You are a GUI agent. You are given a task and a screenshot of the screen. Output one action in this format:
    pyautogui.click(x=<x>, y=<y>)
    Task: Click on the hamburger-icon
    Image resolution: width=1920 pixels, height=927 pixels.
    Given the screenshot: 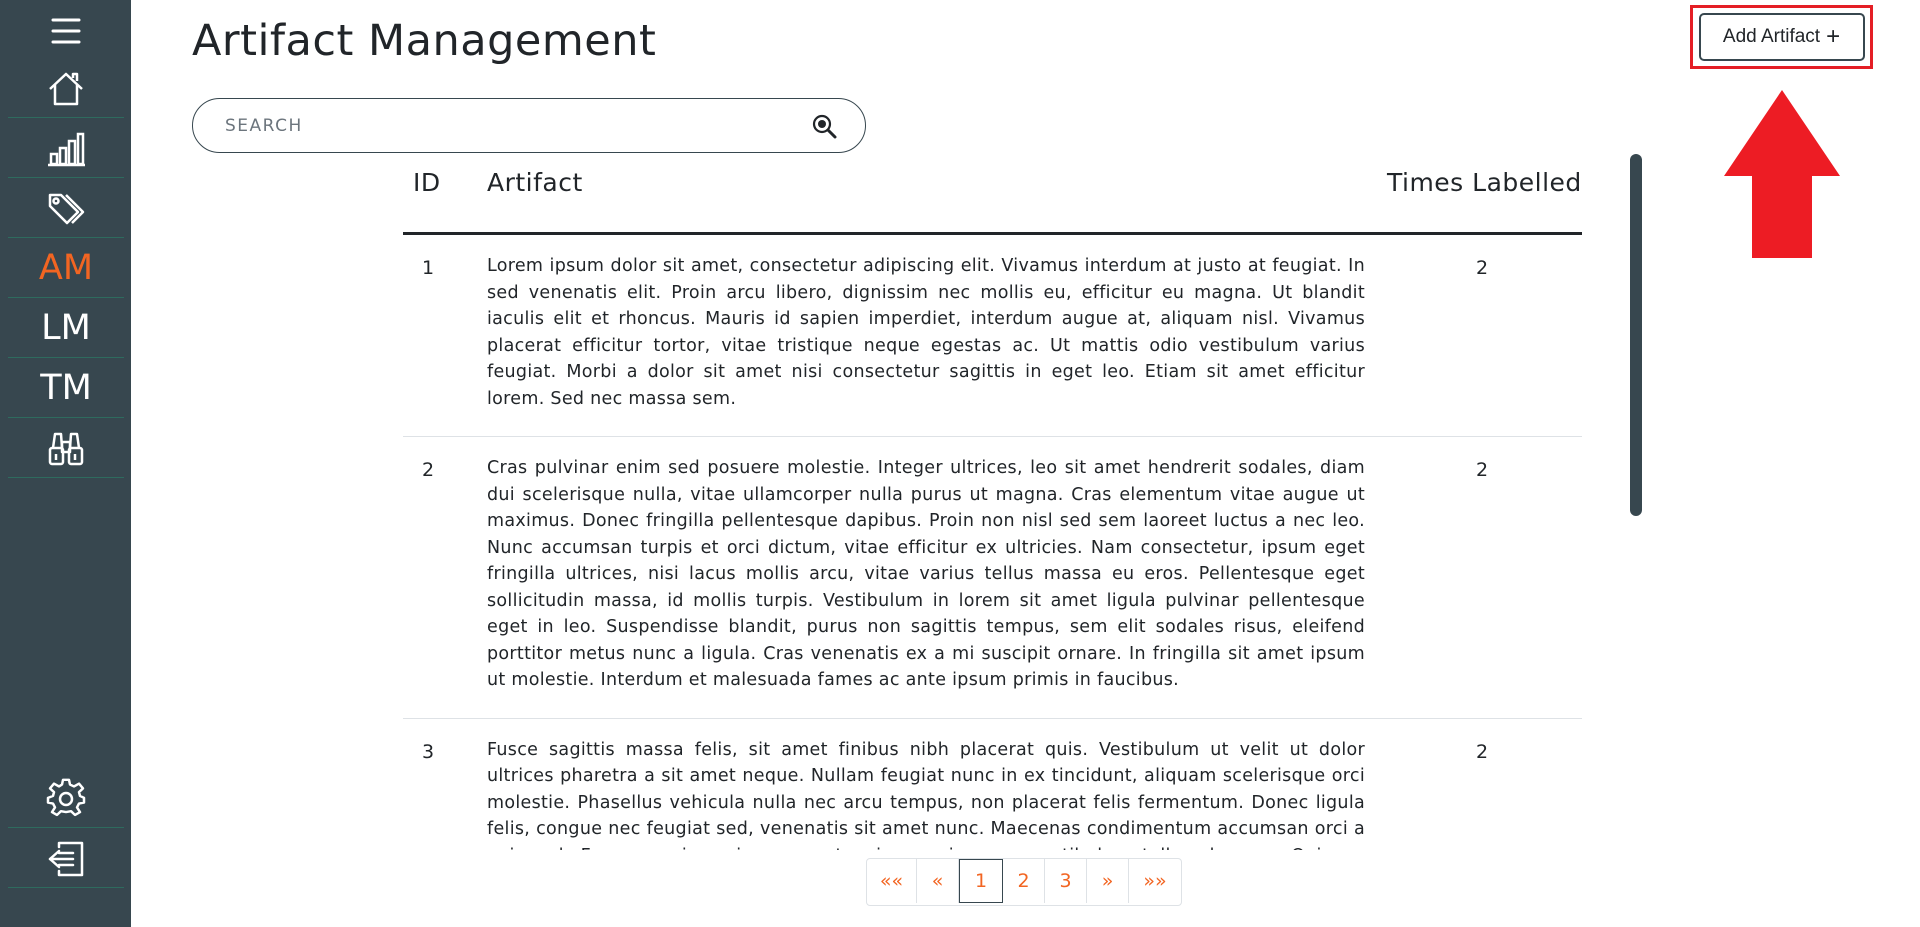 What is the action you would take?
    pyautogui.click(x=66, y=31)
    